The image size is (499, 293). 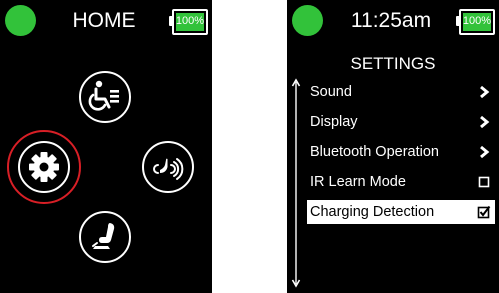 I want to click on positioning-menu-button, so click(x=105, y=237).